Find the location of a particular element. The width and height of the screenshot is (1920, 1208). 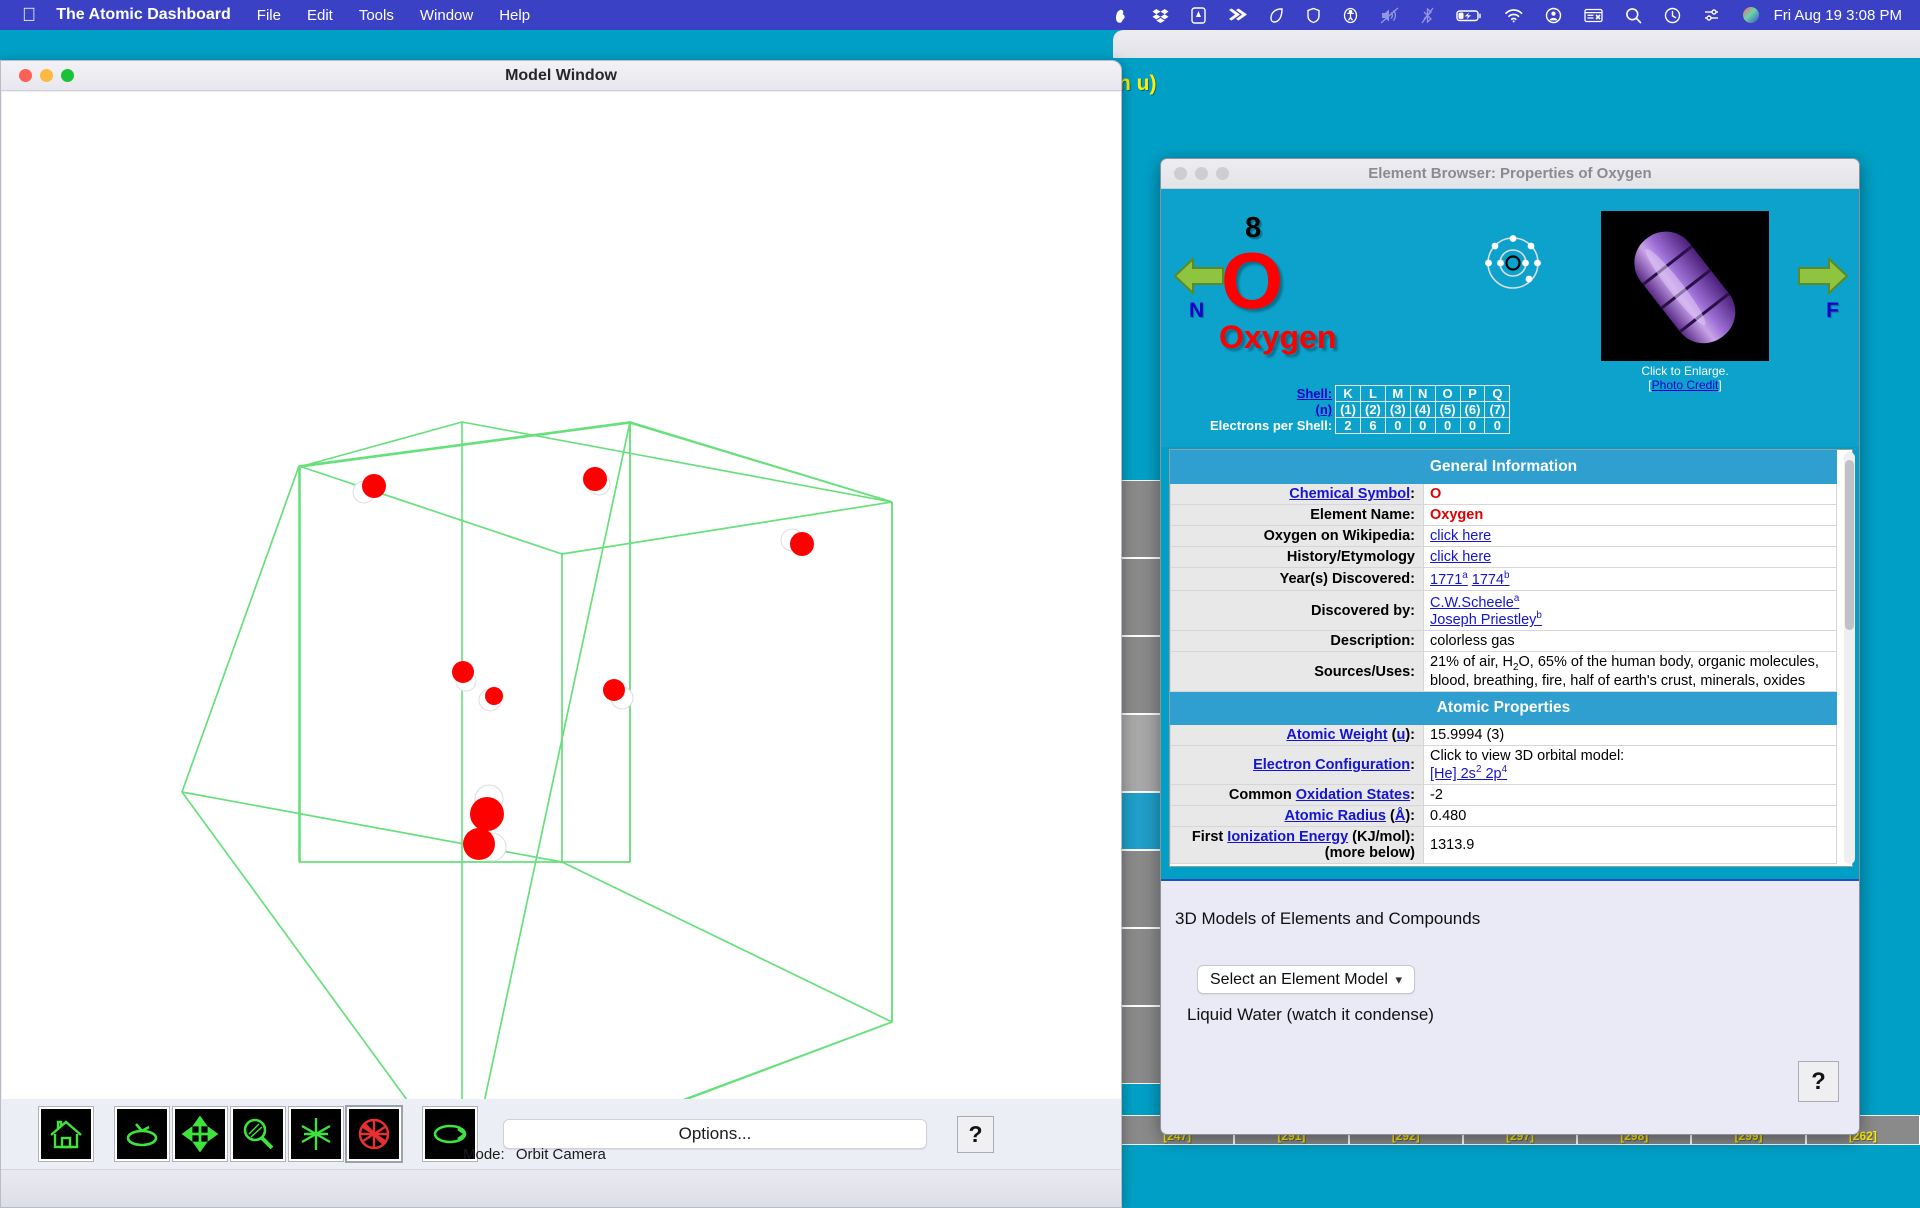

user-account-icon is located at coordinates (1553, 15).